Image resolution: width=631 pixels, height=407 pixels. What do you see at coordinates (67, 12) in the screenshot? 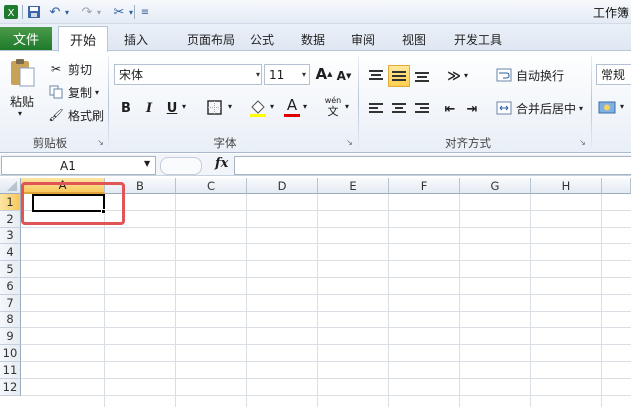
I see `undo-dropdown-icon: ▾` at bounding box center [67, 12].